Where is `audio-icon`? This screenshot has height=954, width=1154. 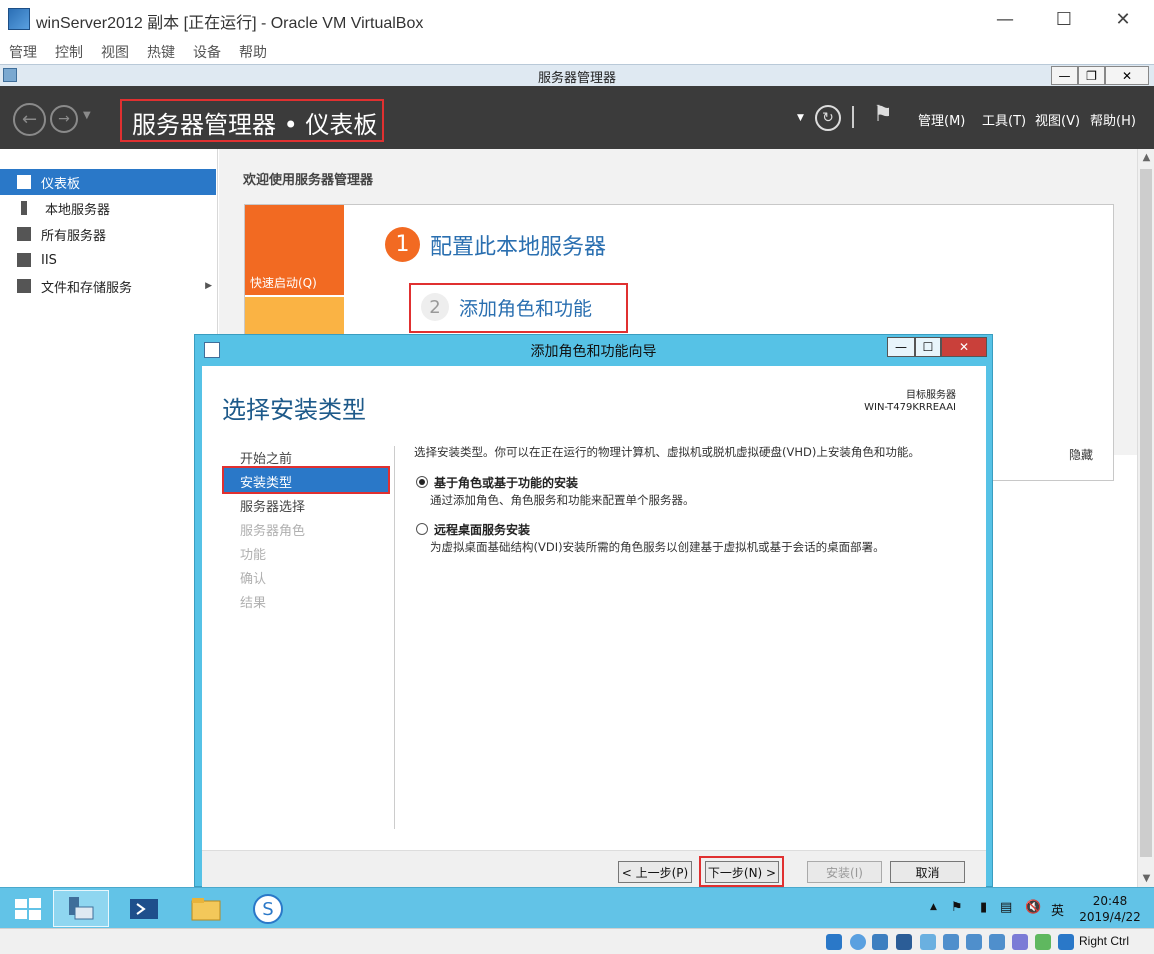 audio-icon is located at coordinates (880, 942).